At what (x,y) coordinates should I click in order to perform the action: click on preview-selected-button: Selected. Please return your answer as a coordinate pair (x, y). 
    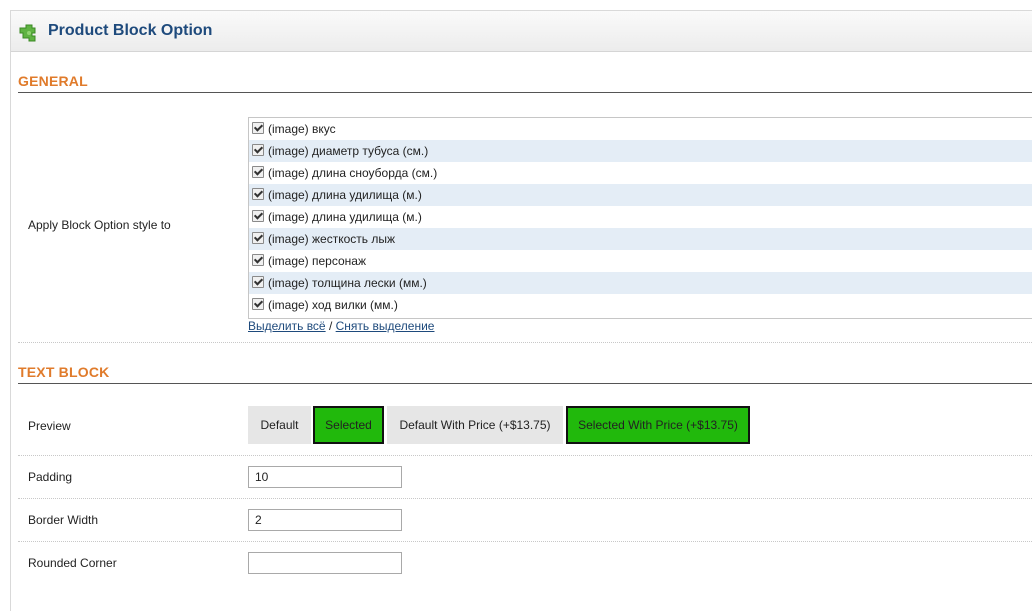
    Looking at the image, I should click on (348, 425).